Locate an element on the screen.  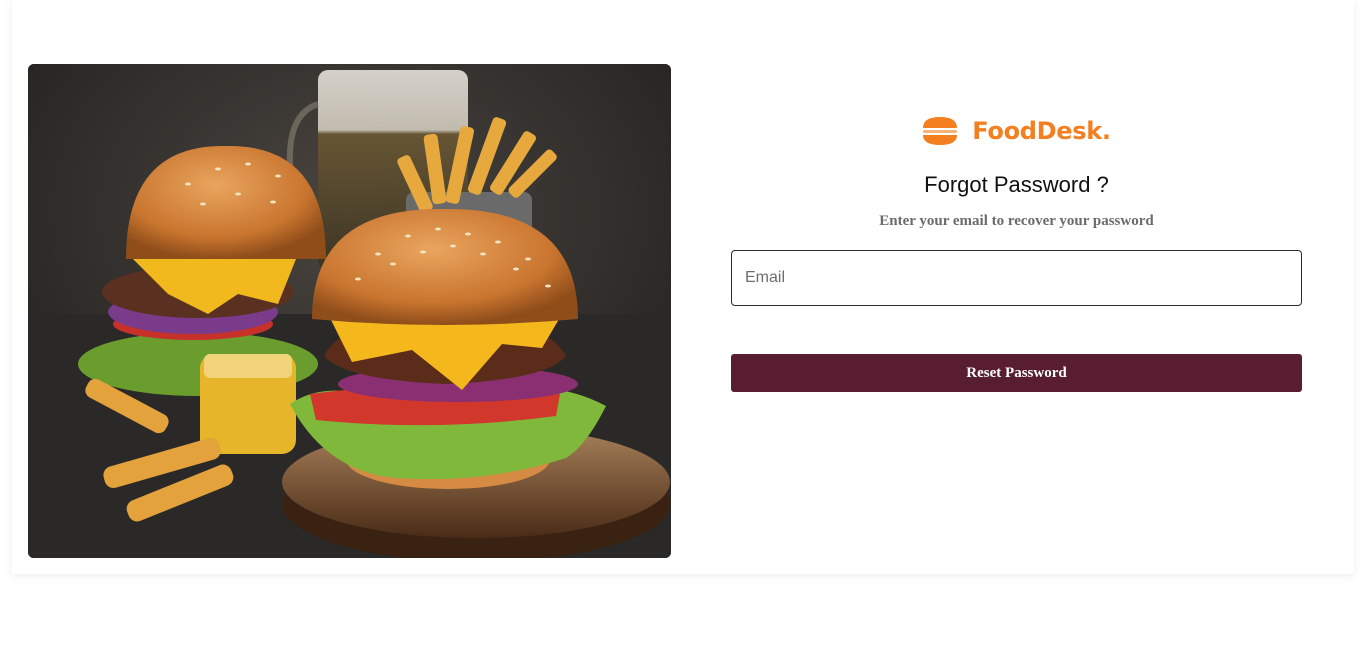
brand-name: FoodDesk. is located at coordinates (1041, 131).